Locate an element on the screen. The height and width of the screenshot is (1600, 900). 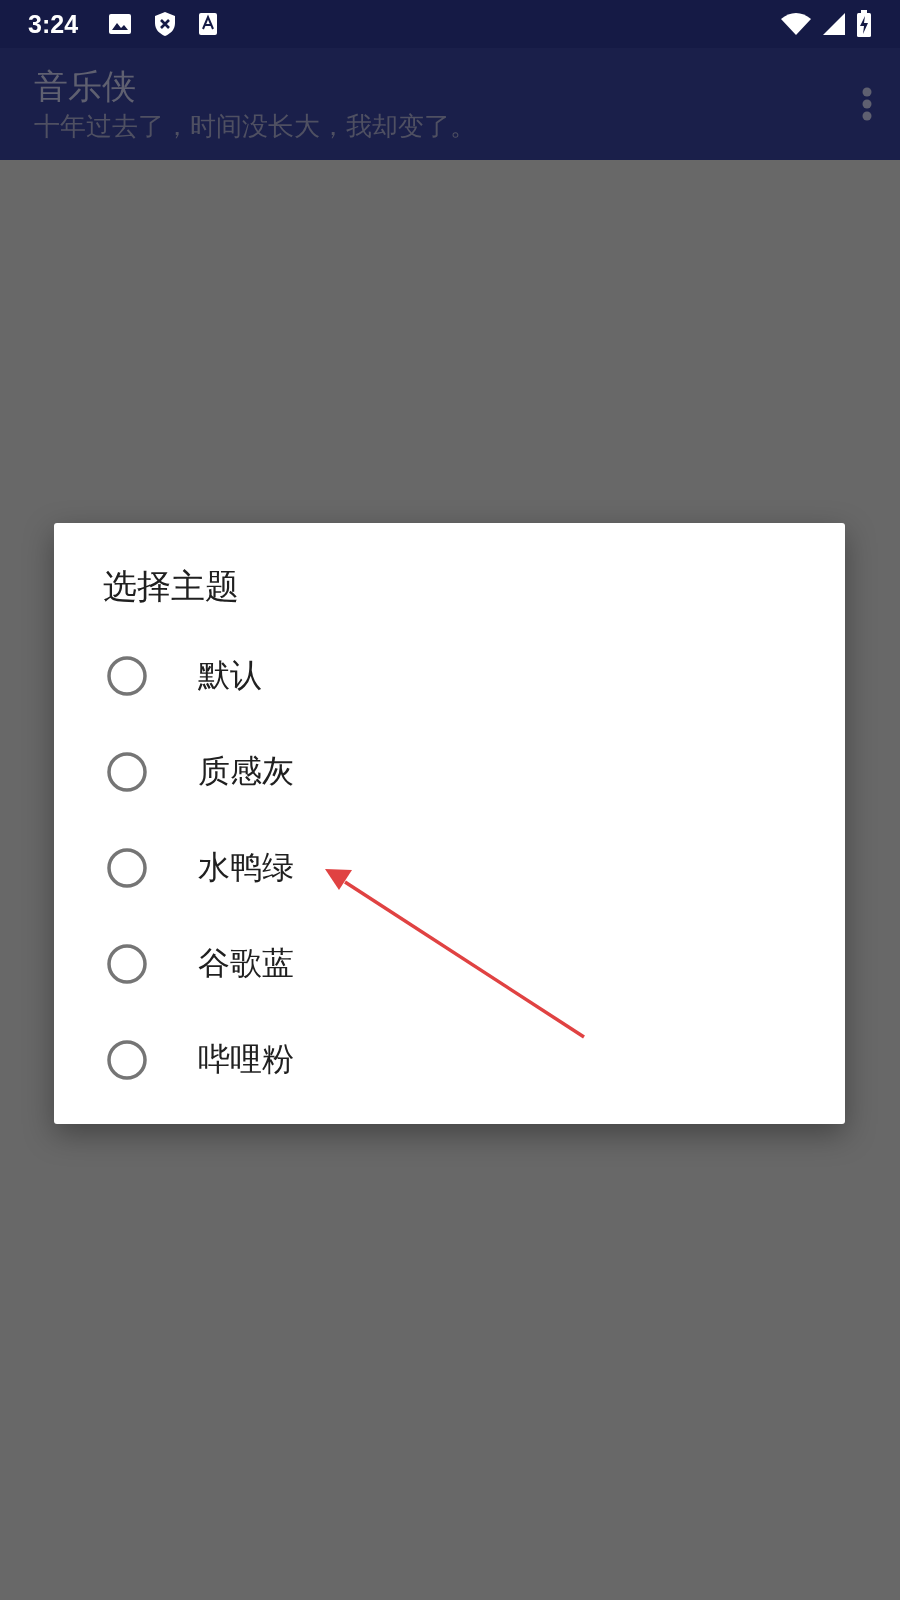
theme-option: 质感灰 is located at coordinates (246, 772).